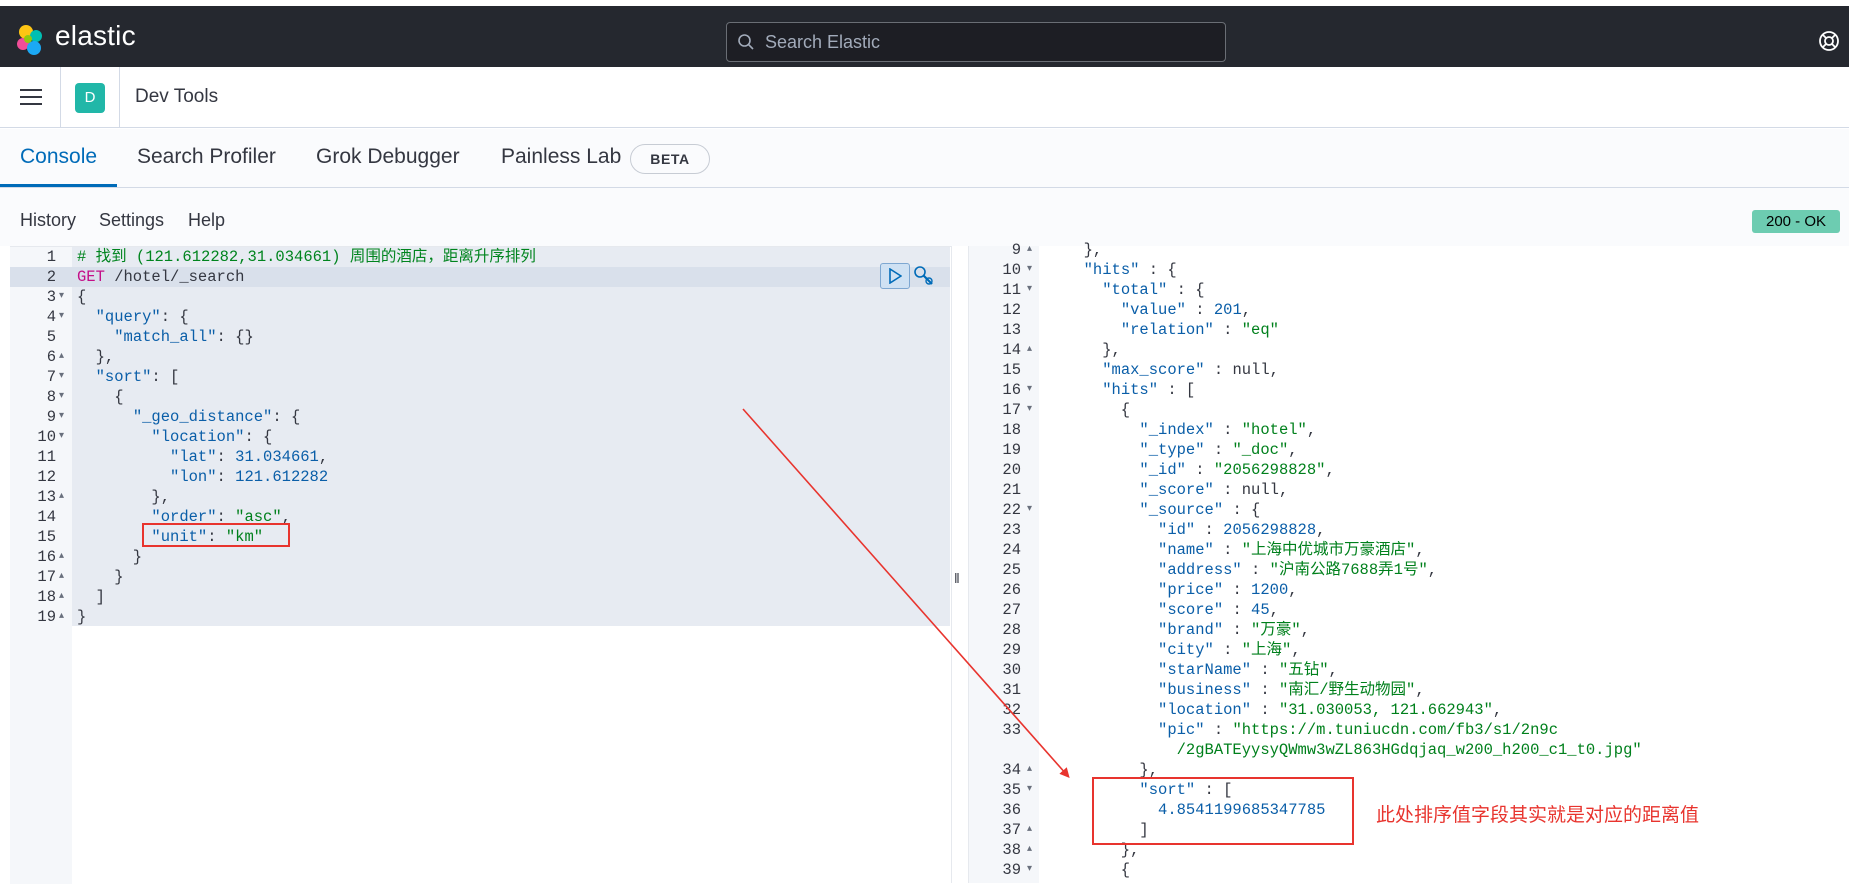 The height and width of the screenshot is (884, 1849). I want to click on space-avatar: D, so click(90, 98).